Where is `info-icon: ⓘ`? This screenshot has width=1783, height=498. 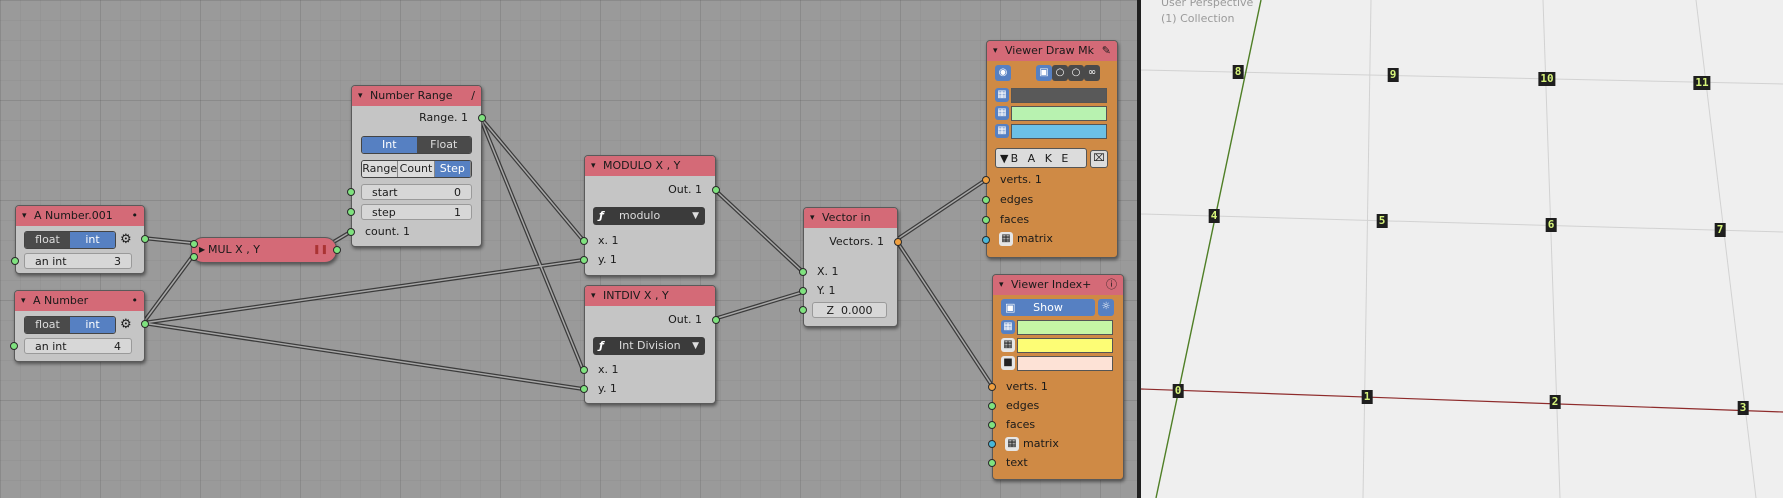 info-icon: ⓘ is located at coordinates (1111, 285).